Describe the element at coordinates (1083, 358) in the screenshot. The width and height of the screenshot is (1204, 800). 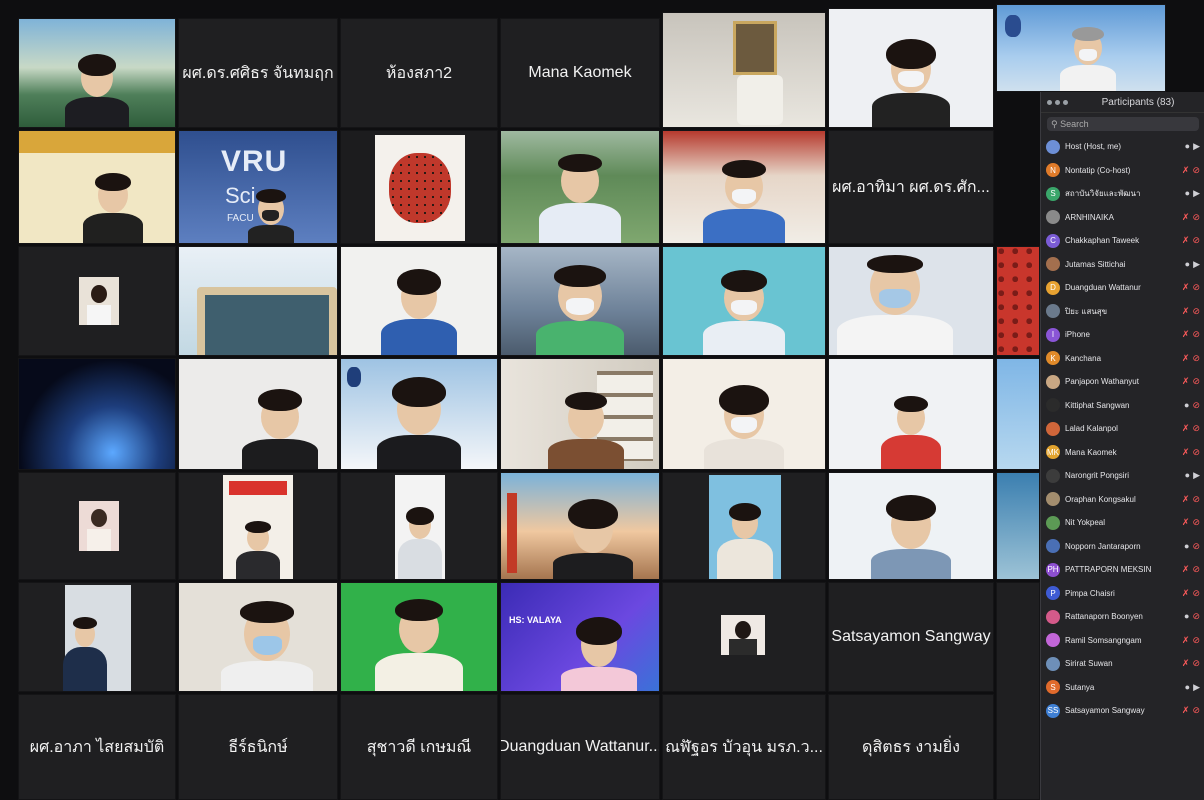
I see `participant-list-name: Kanchana` at that location.